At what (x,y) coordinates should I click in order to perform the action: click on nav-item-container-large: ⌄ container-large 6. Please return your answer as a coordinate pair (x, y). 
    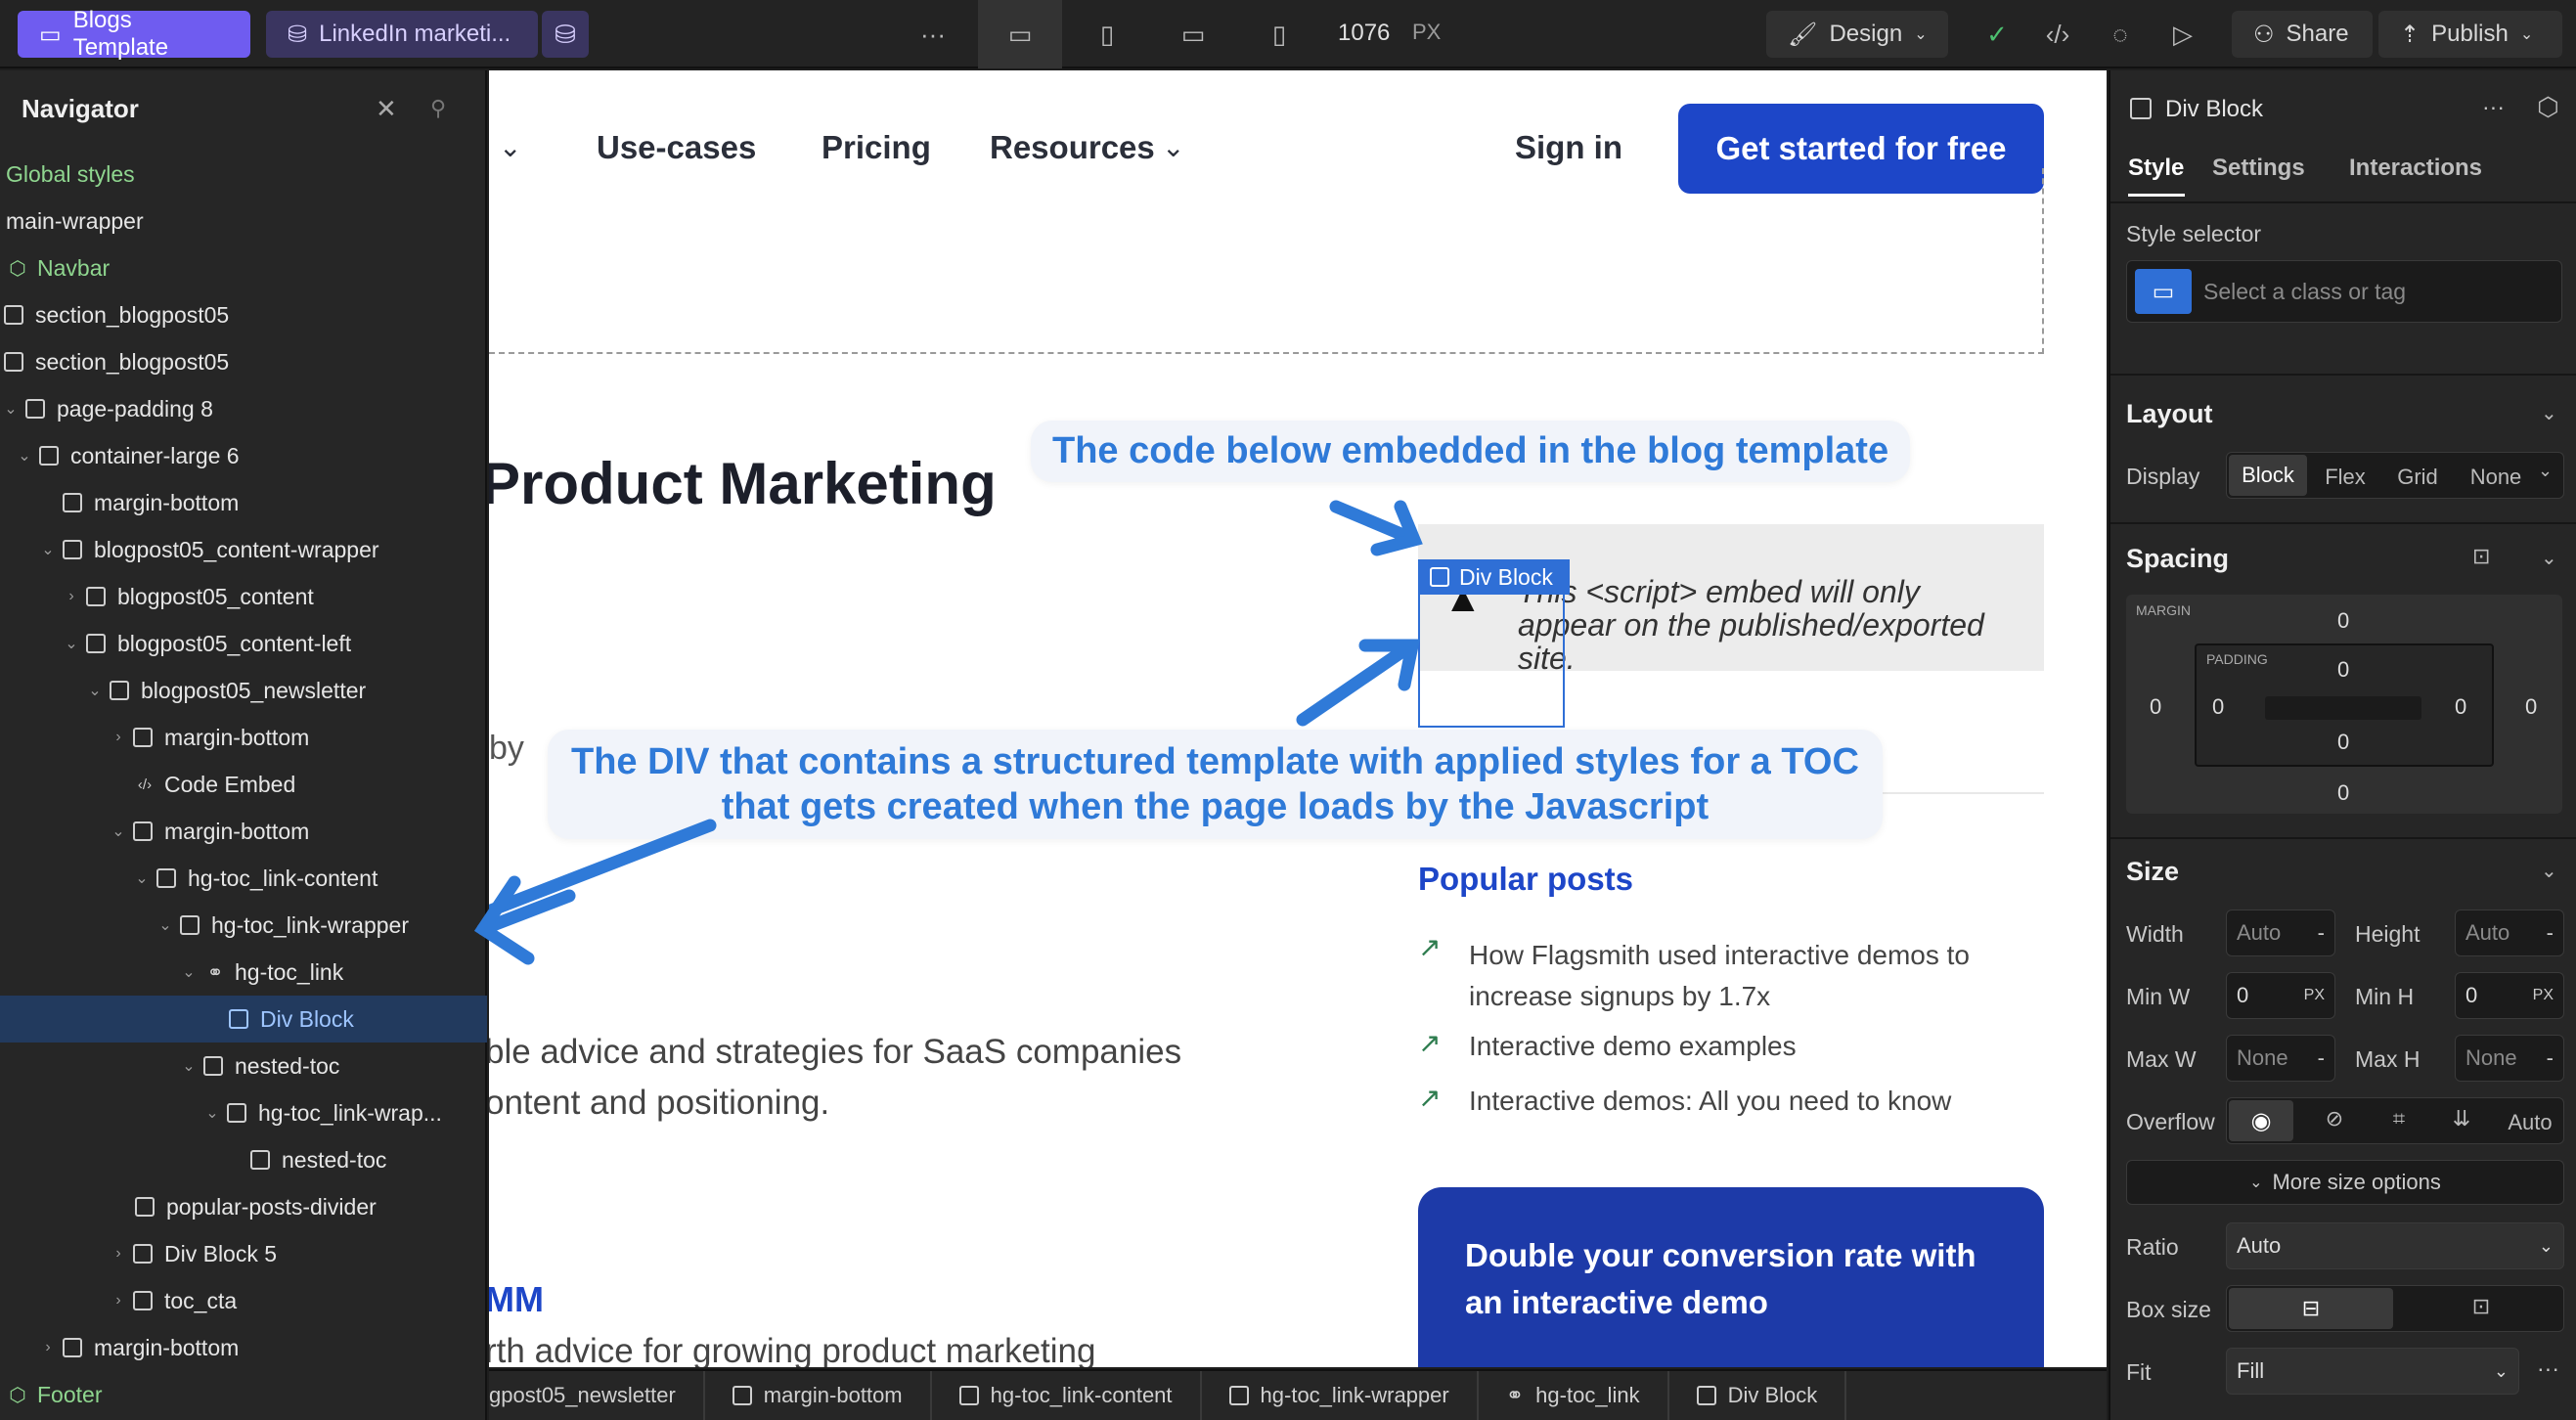
    Looking at the image, I should click on (243, 455).